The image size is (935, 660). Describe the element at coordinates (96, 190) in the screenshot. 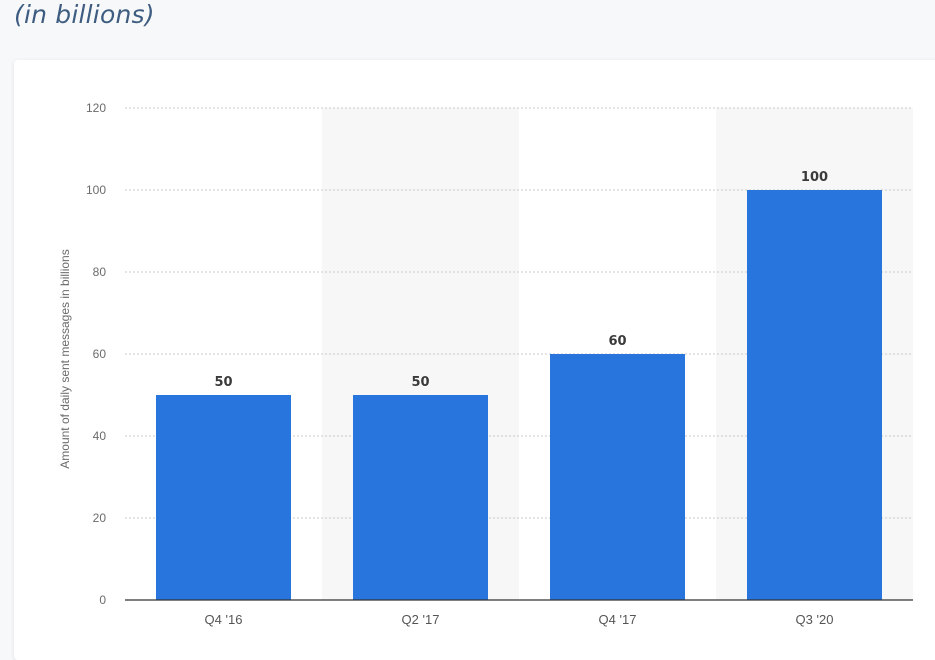

I see `y-tick-label: 100` at that location.